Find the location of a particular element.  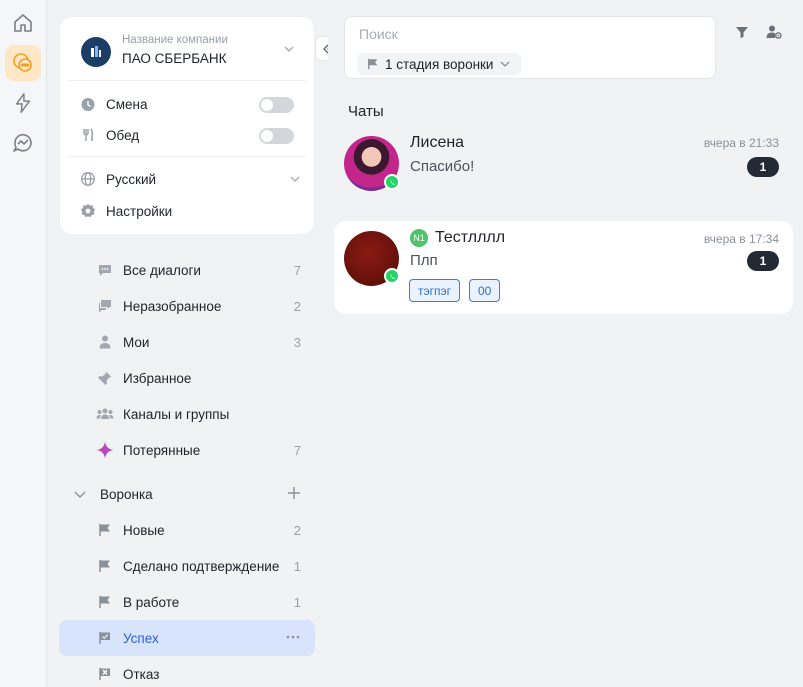

group-icon is located at coordinates (105, 414).